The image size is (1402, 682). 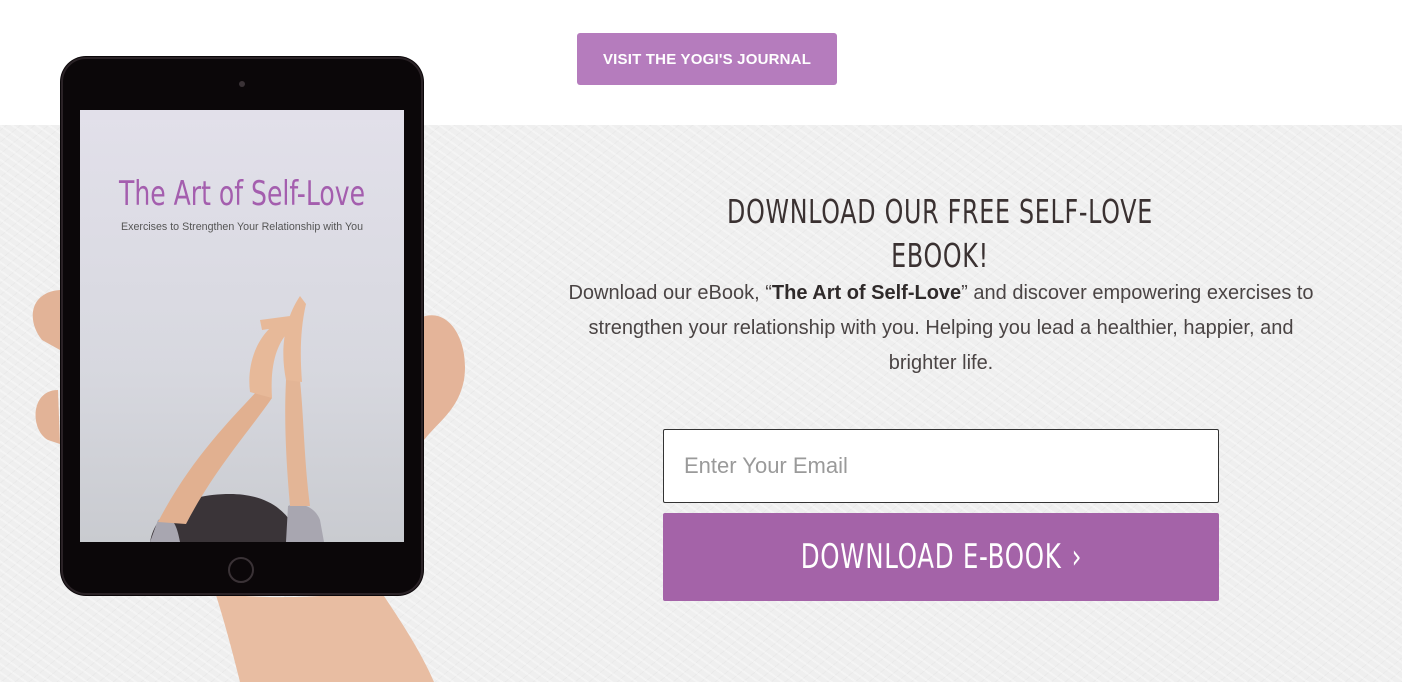 I want to click on signup-headline: DOWNLOAD OUR FREE SELF-LOVE EBOOK!, so click(x=940, y=233).